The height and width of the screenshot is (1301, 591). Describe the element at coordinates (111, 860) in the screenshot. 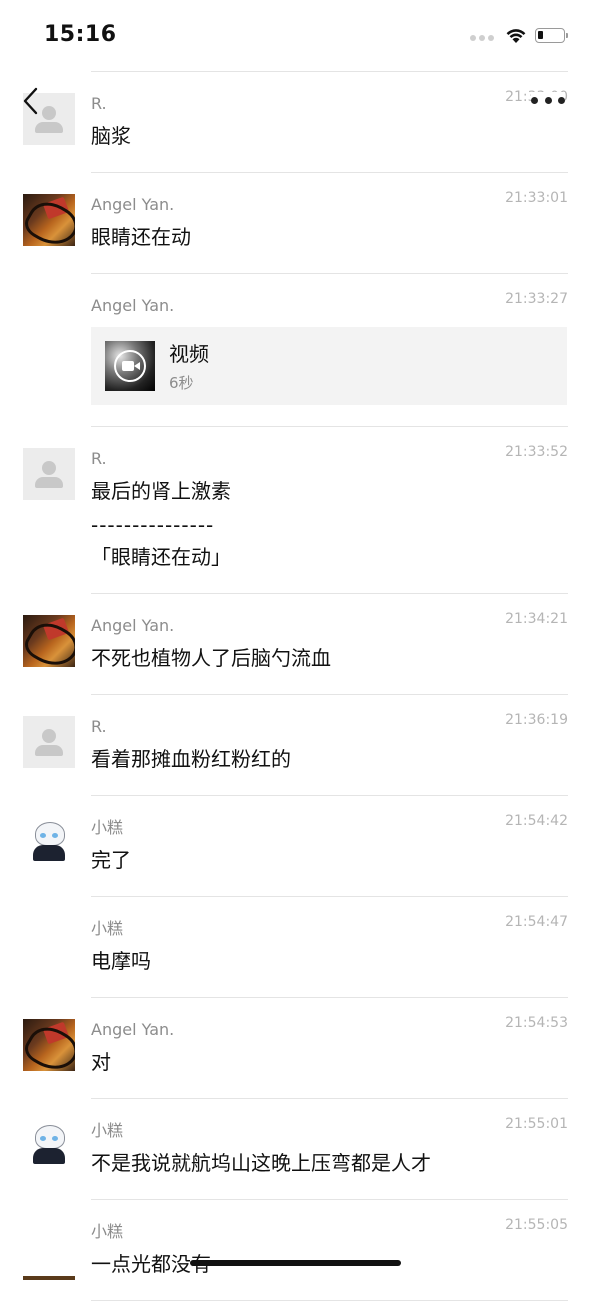

I see `message-text: 完了` at that location.